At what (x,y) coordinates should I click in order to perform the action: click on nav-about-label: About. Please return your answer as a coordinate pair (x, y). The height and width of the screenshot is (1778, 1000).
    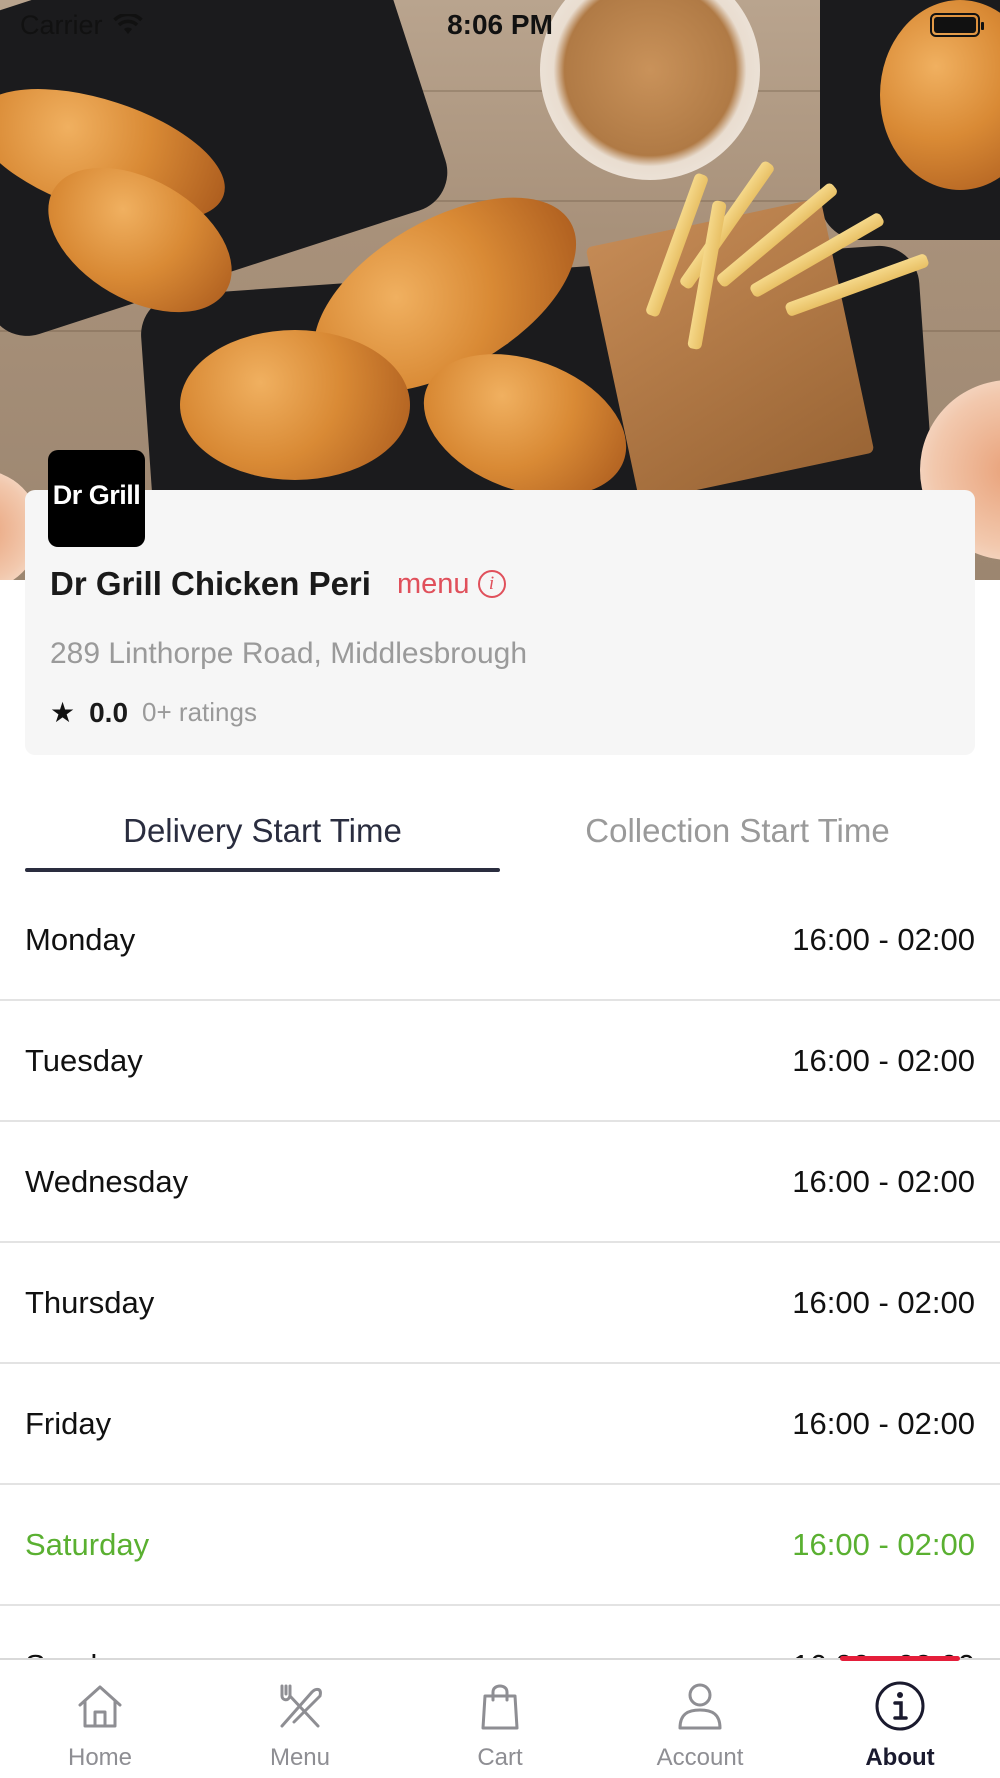
    Looking at the image, I should click on (900, 1757).